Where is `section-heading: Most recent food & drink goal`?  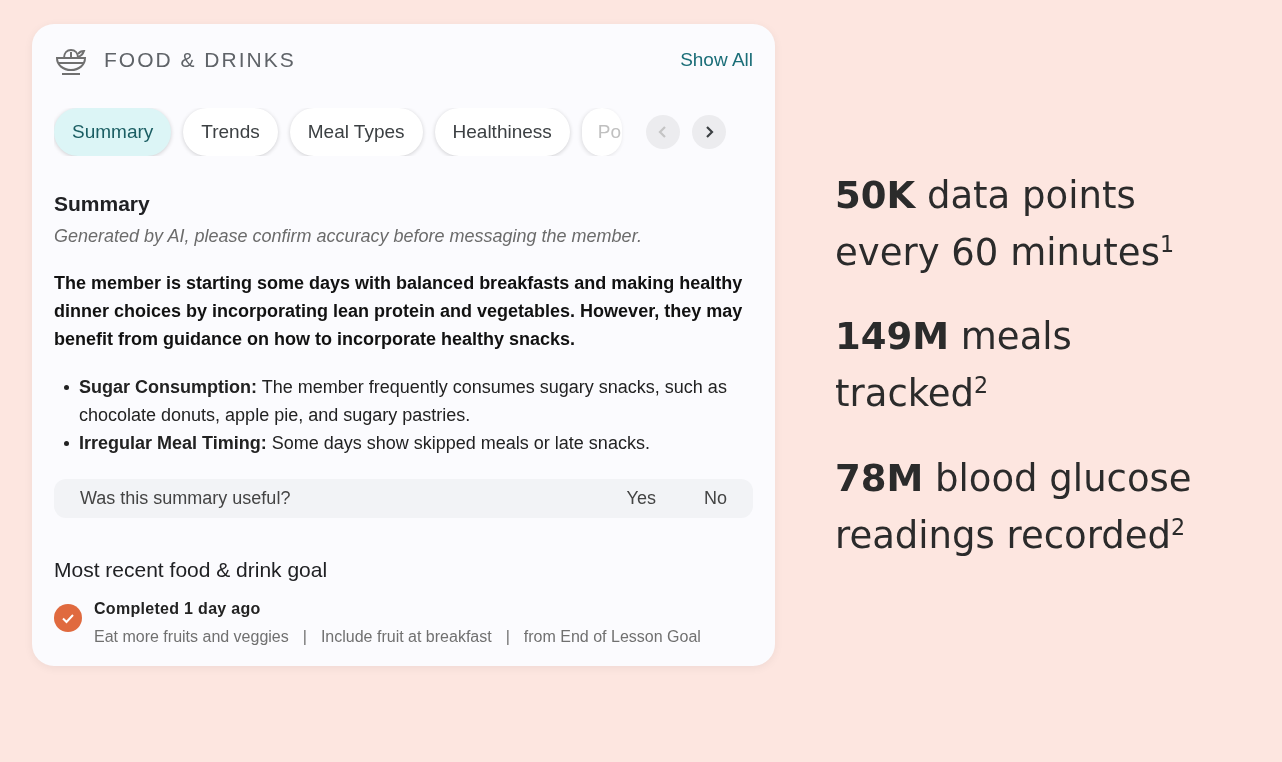
section-heading: Most recent food & drink goal is located at coordinates (191, 570).